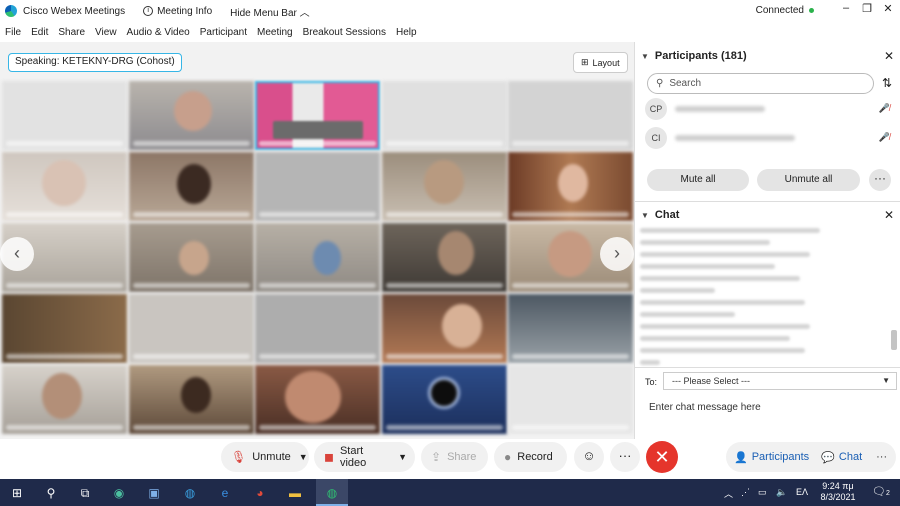  I want to click on app-icon: ▣, so click(154, 493).